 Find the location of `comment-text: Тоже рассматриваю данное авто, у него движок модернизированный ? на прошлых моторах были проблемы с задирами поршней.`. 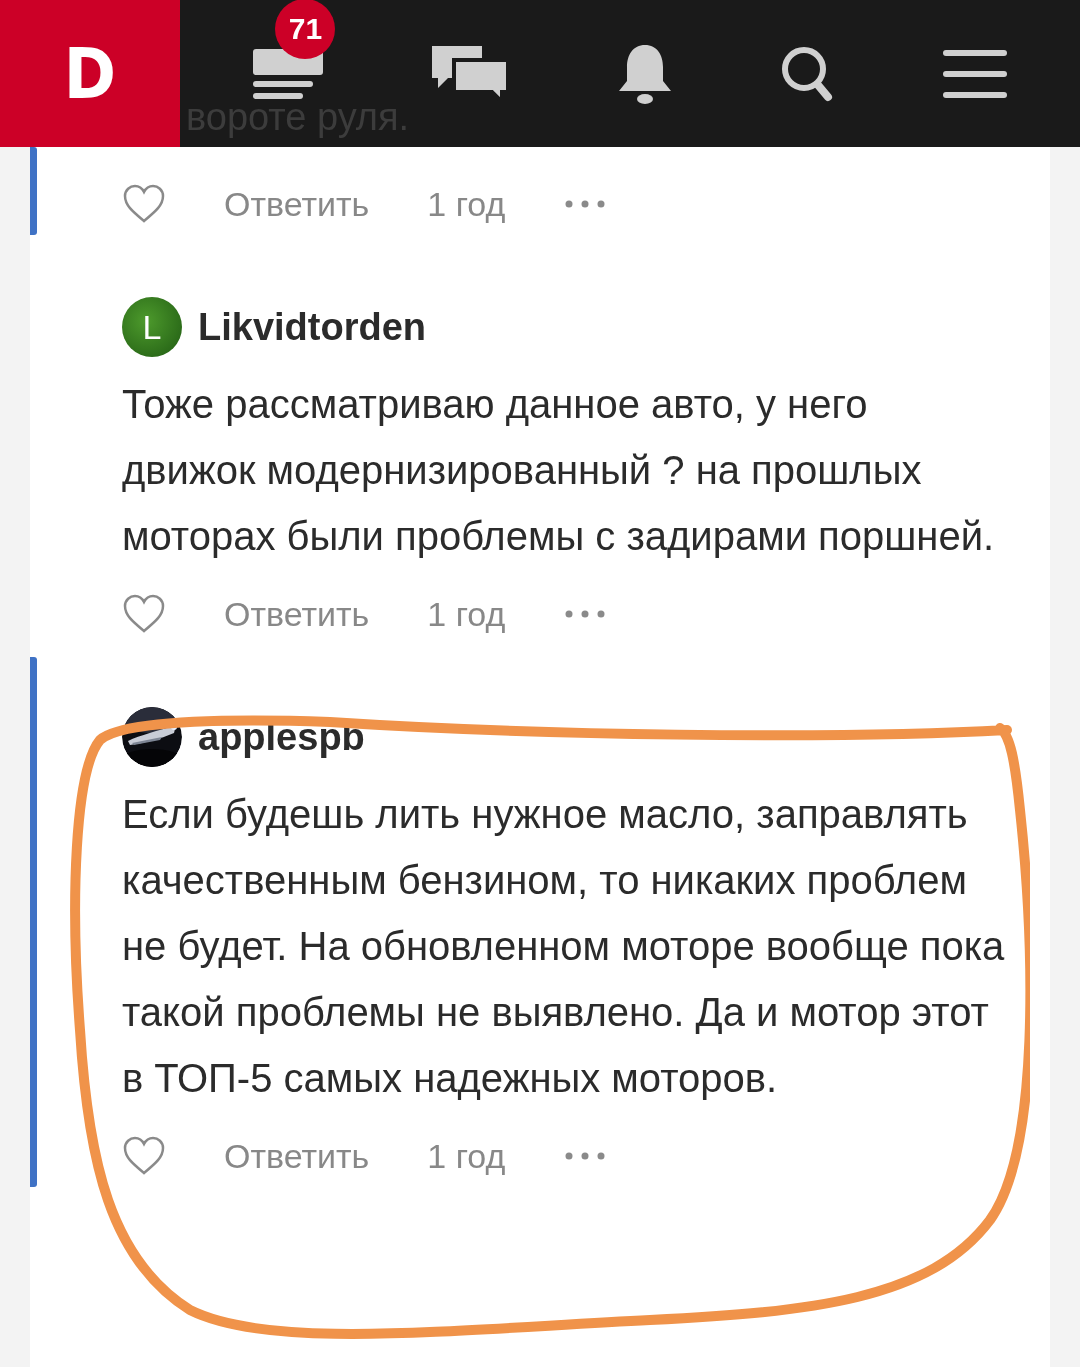

comment-text: Тоже рассматриваю данное авто, у него движок модернизированный ? на прошлых моторах были проблемы с задирами поршней. is located at coordinates (559, 470).